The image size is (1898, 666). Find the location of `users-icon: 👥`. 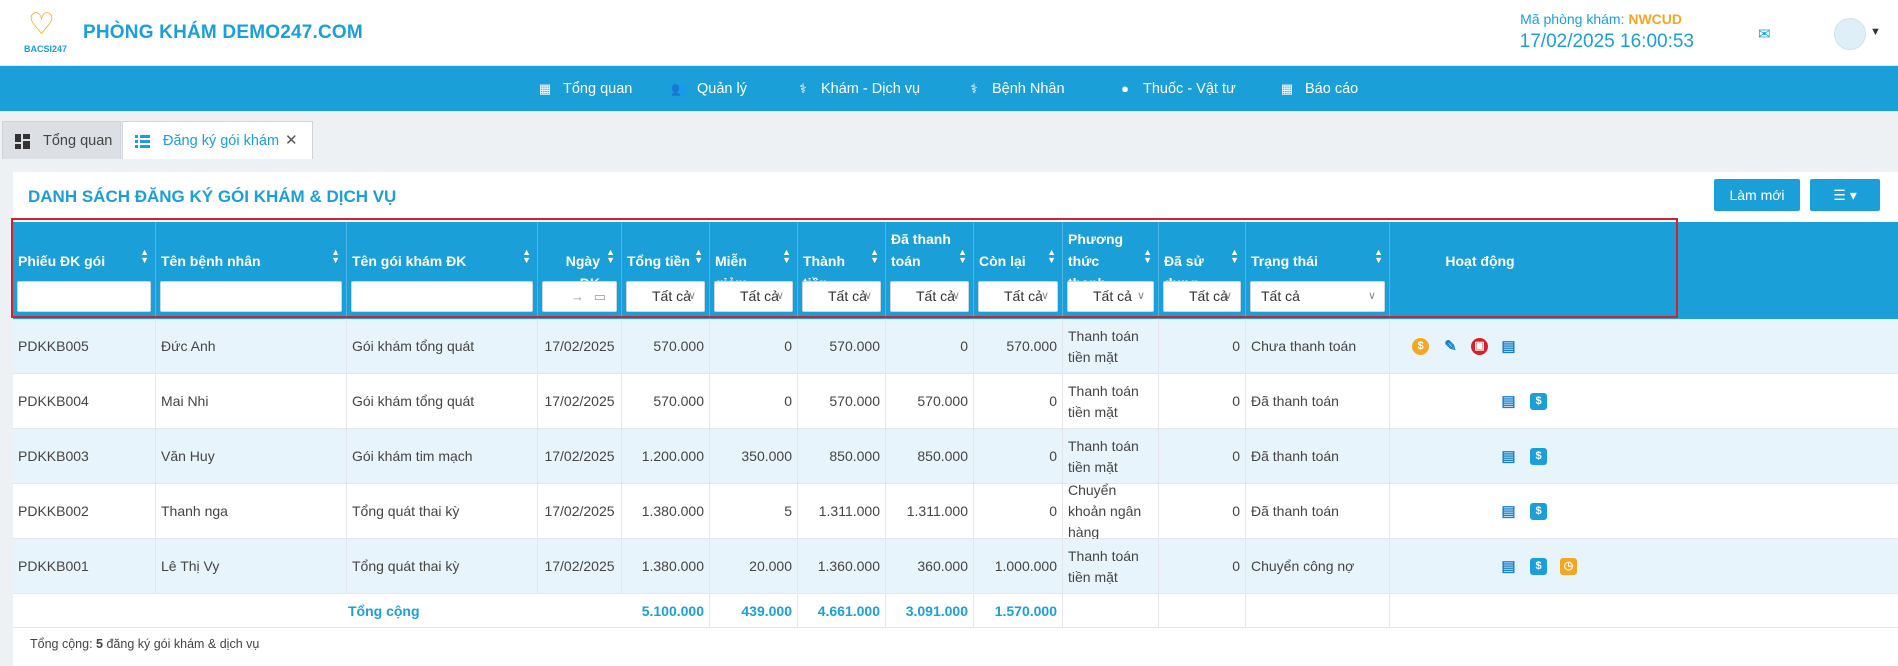

users-icon: 👥 is located at coordinates (679, 88).